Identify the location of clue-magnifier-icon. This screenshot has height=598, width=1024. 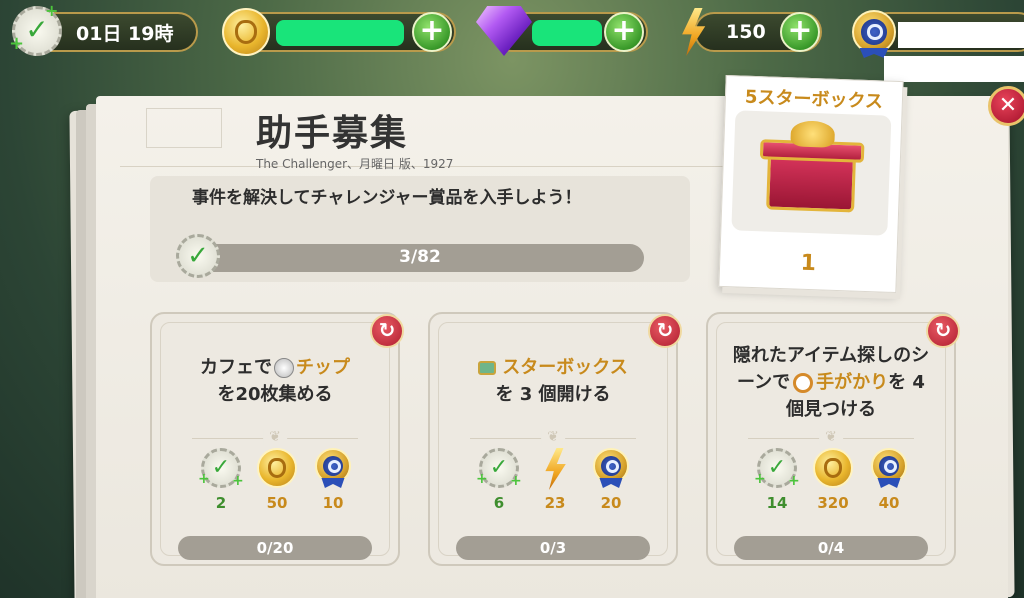
(803, 383).